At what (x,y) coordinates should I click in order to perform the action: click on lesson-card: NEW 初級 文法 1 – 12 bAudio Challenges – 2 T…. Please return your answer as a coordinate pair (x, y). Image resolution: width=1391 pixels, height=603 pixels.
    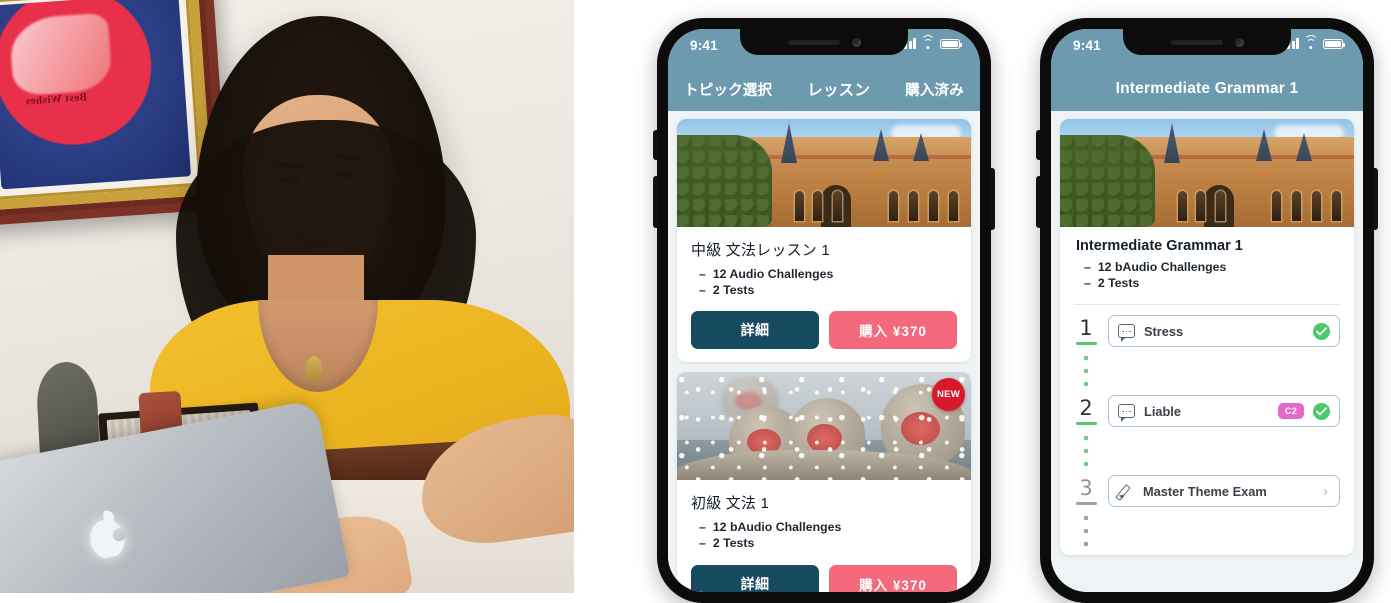
    Looking at the image, I should click on (824, 482).